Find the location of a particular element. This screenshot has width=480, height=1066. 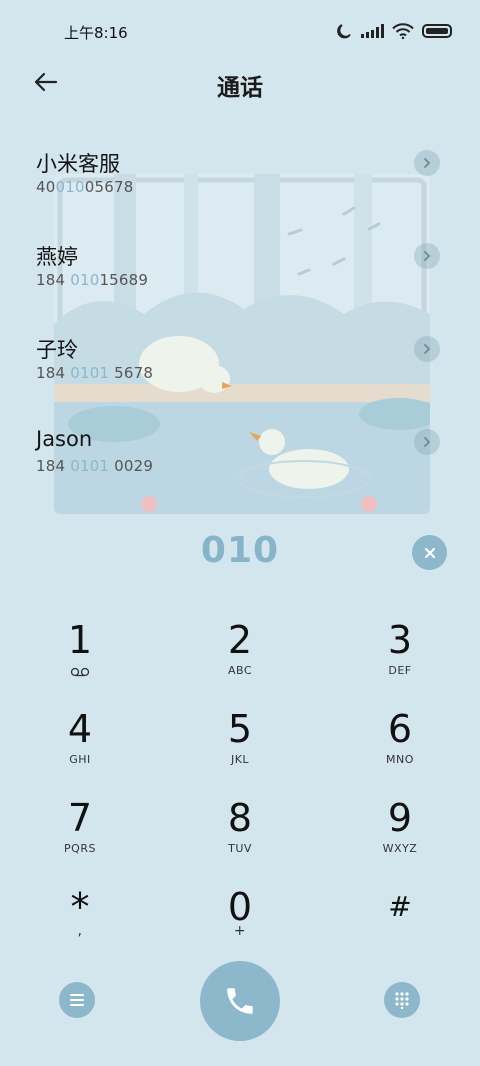

contact-number: 4001005678 is located at coordinates (84, 187).